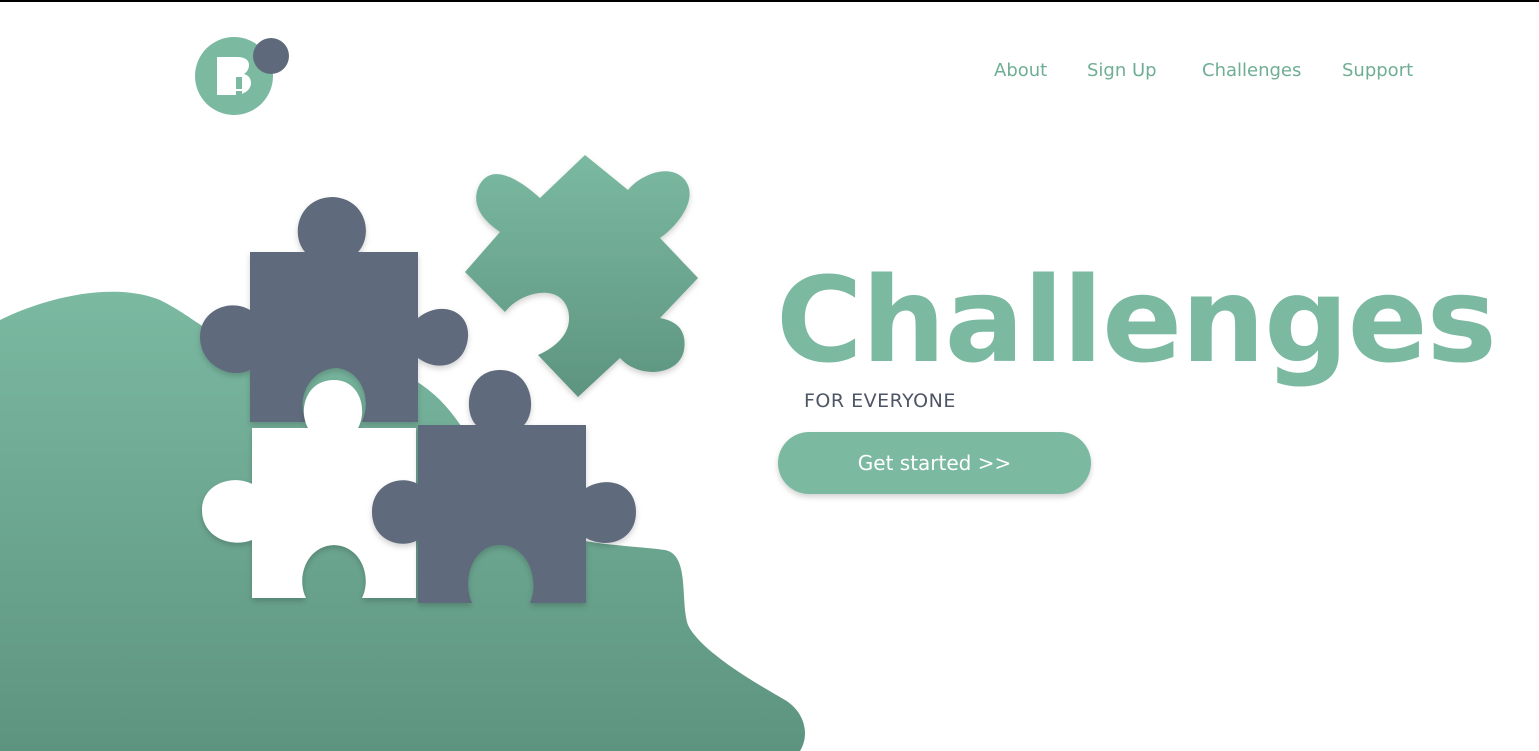 The image size is (1539, 751). What do you see at coordinates (581, 276) in the screenshot?
I see `green-piece-rotated` at bounding box center [581, 276].